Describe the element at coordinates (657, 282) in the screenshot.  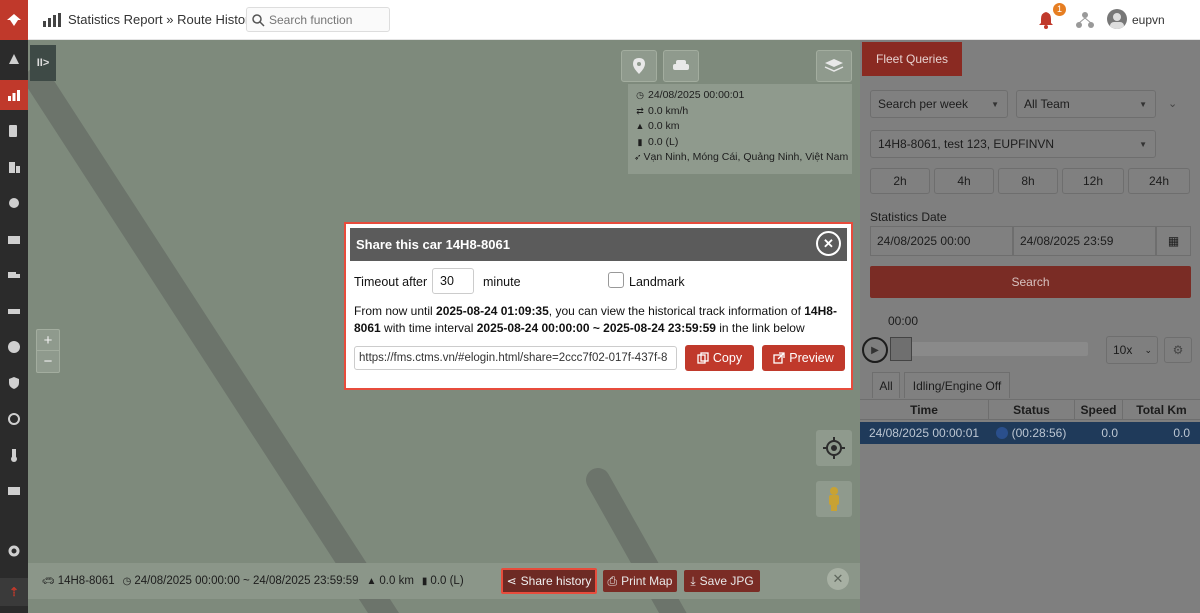
I see `landmark-label: Landmark` at that location.